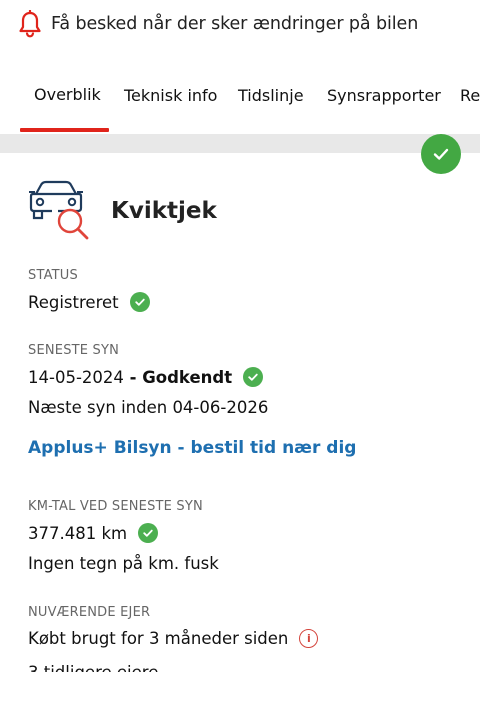  What do you see at coordinates (76, 377) in the screenshot?
I see `inspection-date: 14-05-2024` at bounding box center [76, 377].